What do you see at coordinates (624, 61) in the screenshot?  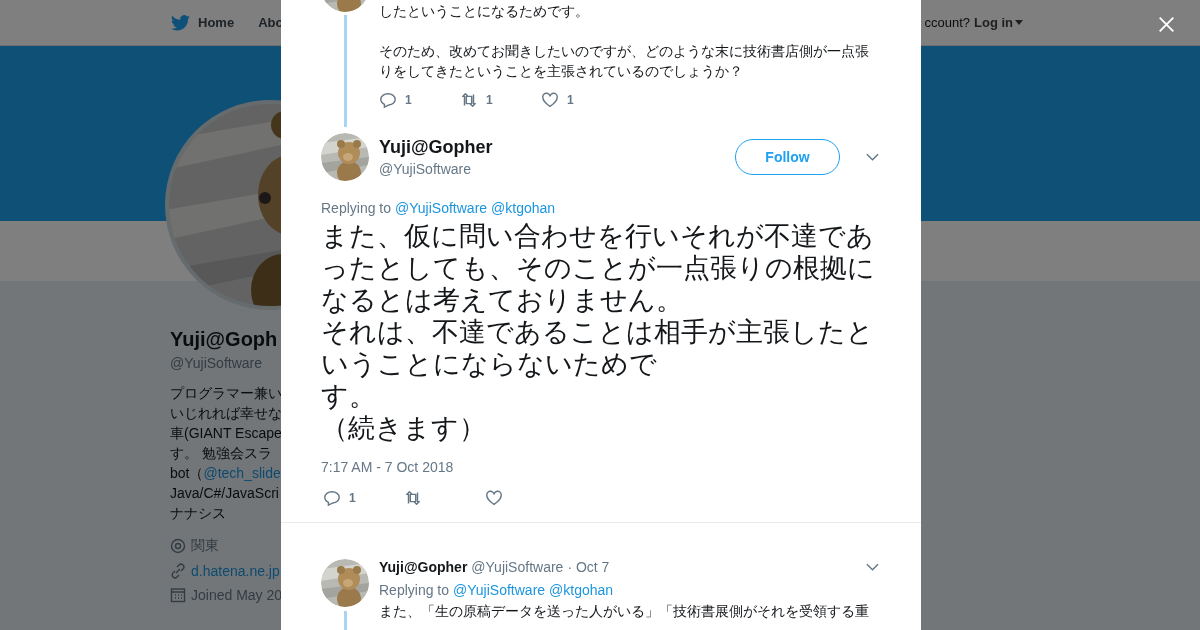 I see `tweet-text: そのため、改めてお聞きしたいのですが、どのような末に技術書店側が一点張りをしてきたということを主張されているのでしょうか？` at bounding box center [624, 61].